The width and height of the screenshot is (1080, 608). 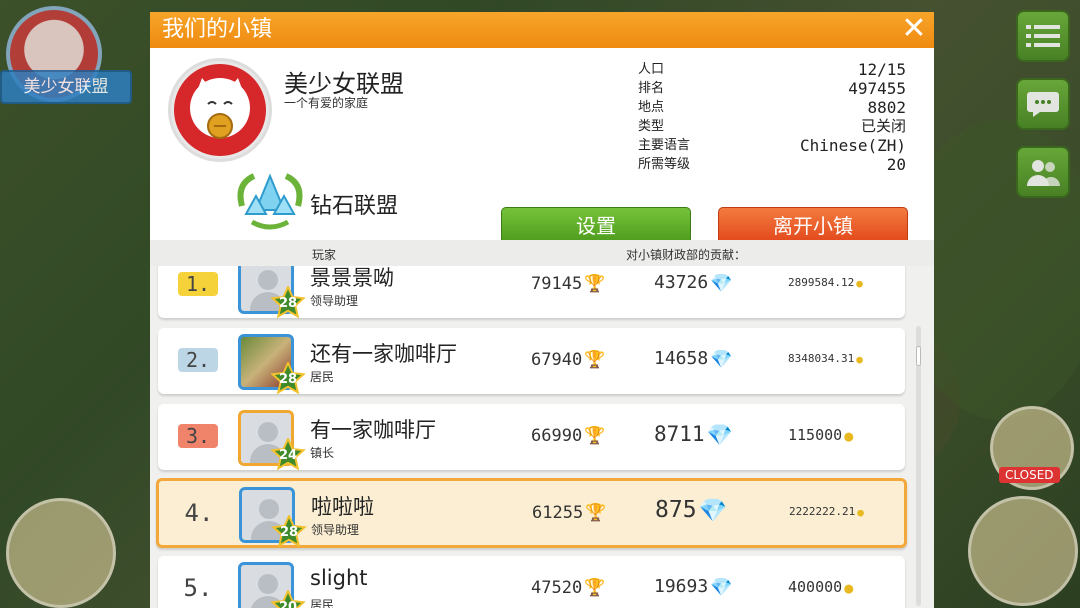 I want to click on level-star-icon: 20, so click(x=288, y=599).